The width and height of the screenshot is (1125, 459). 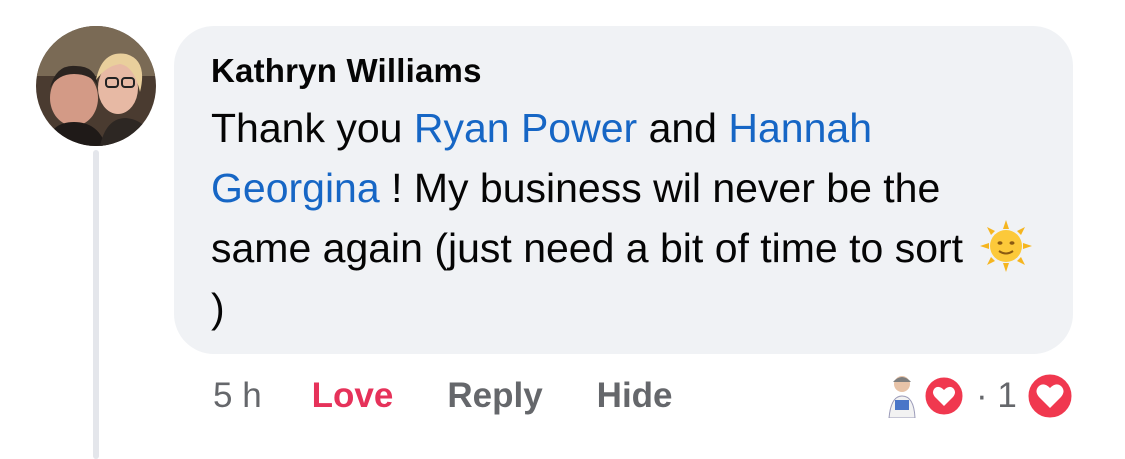 What do you see at coordinates (902, 397) in the screenshot?
I see `reactor-avatar-icon` at bounding box center [902, 397].